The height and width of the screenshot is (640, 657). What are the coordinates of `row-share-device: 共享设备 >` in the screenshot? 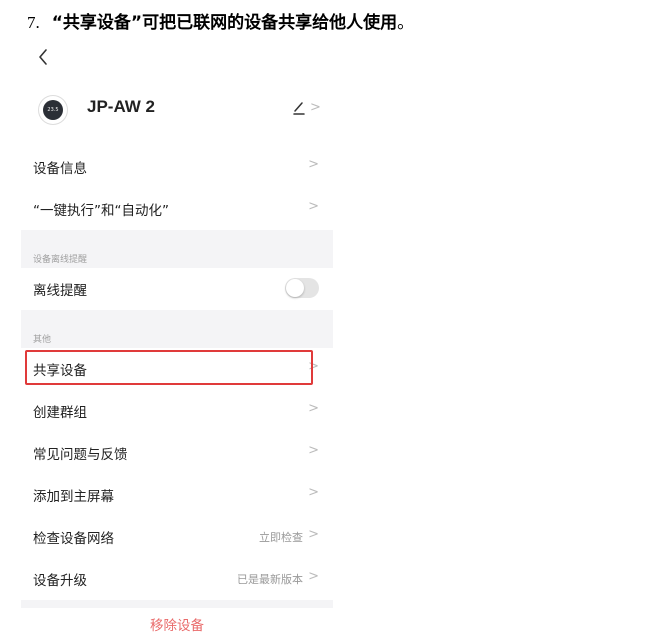 It's located at (177, 369).